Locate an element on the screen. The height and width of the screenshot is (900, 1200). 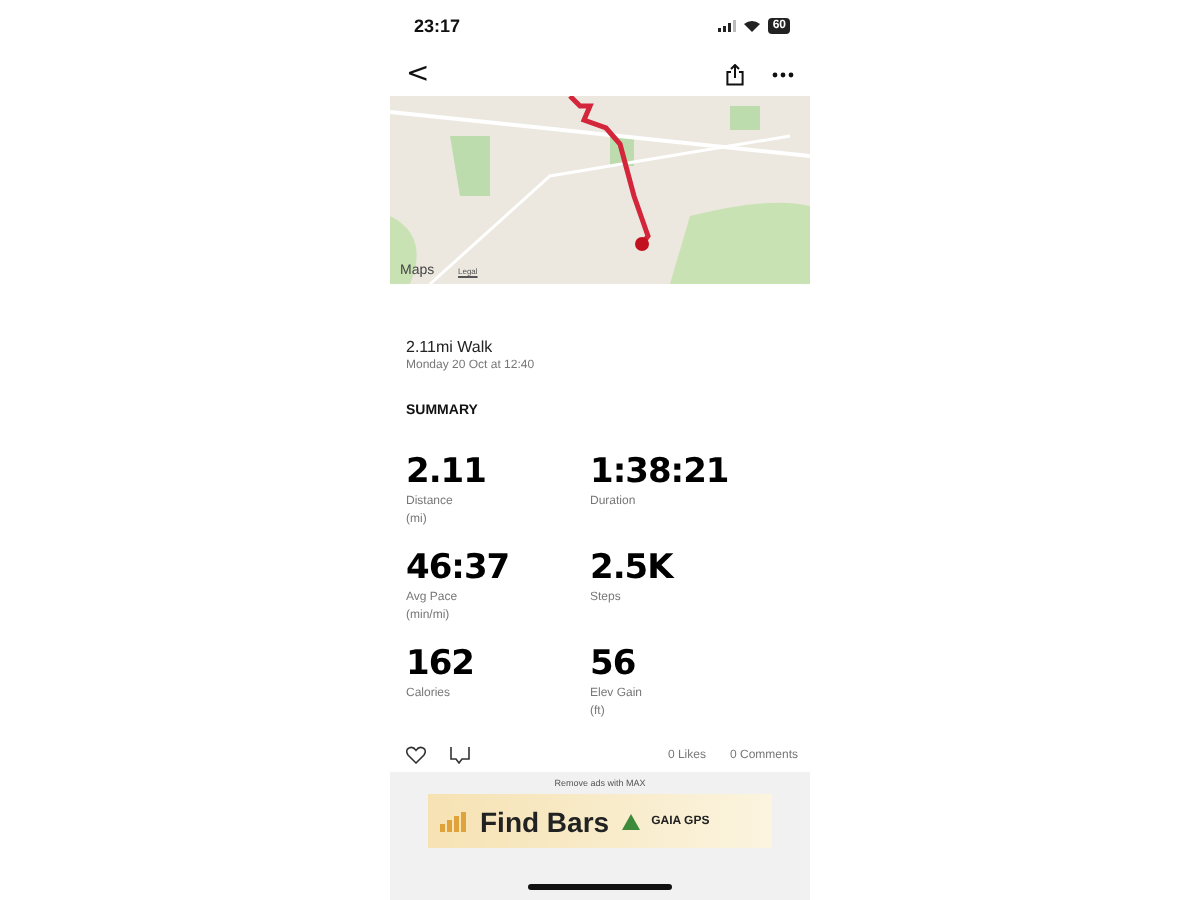
mountain-icon is located at coordinates (630, 821).